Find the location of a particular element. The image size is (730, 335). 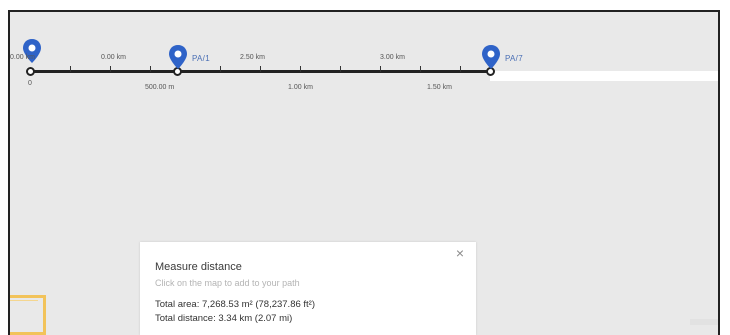

ruler-label: 3.00 km is located at coordinates (392, 57).